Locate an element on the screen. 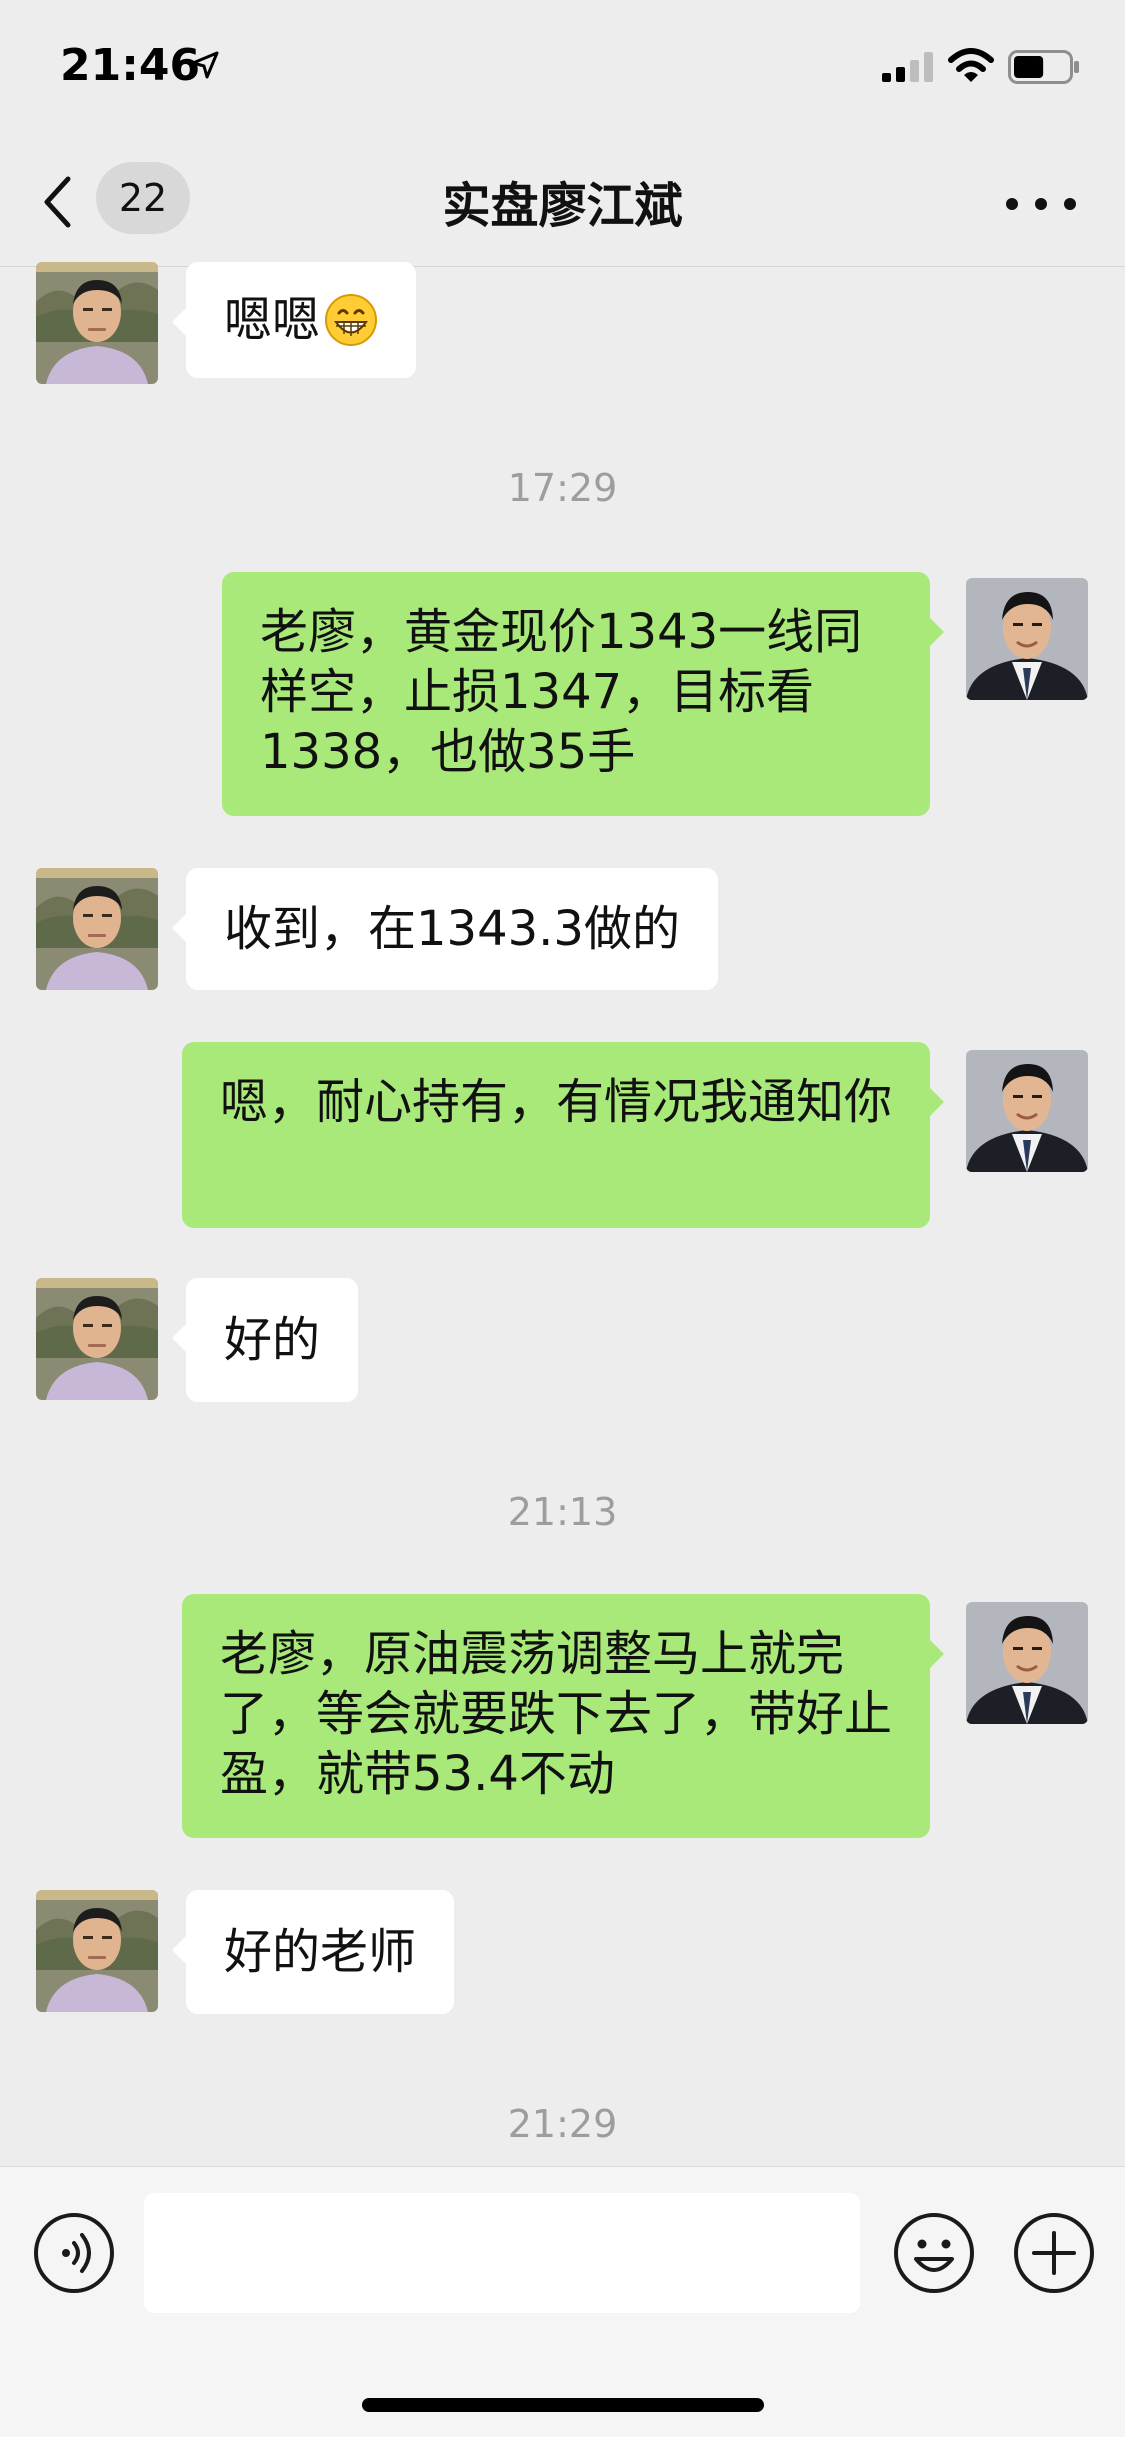  plus-icon is located at coordinates (1054, 2253).